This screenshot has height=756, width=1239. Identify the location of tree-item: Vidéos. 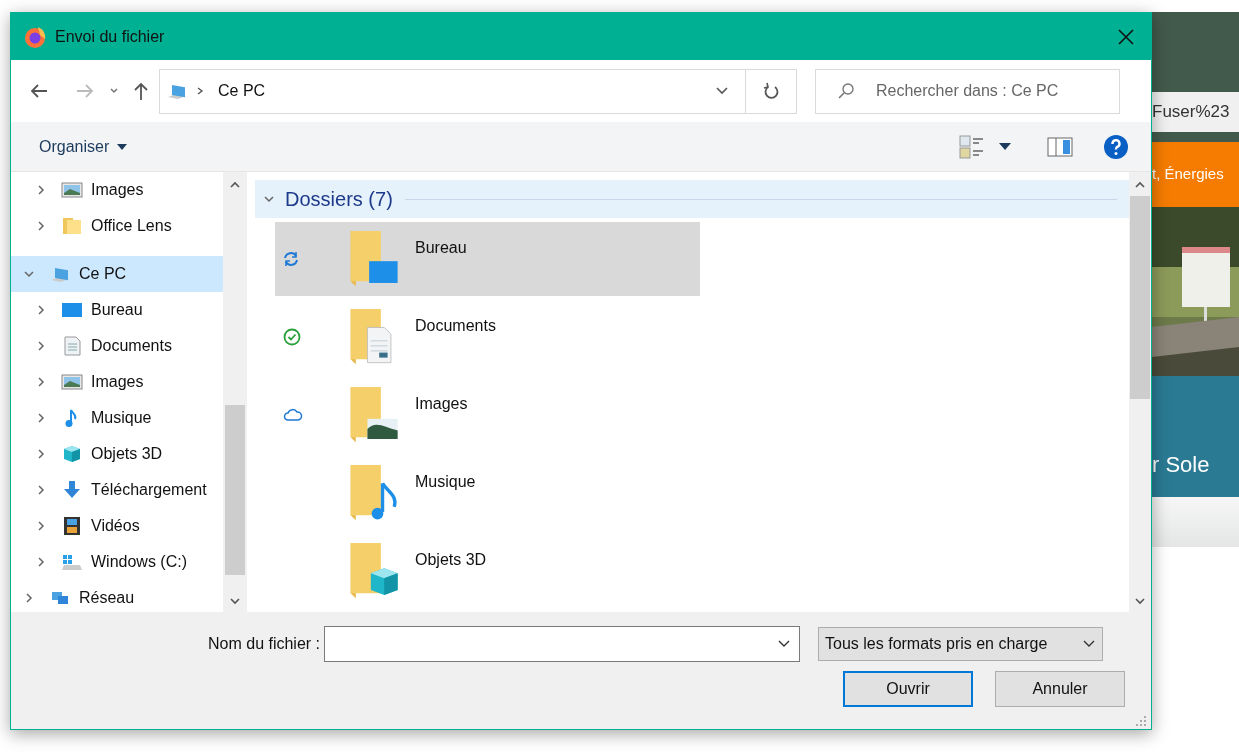
(117, 526).